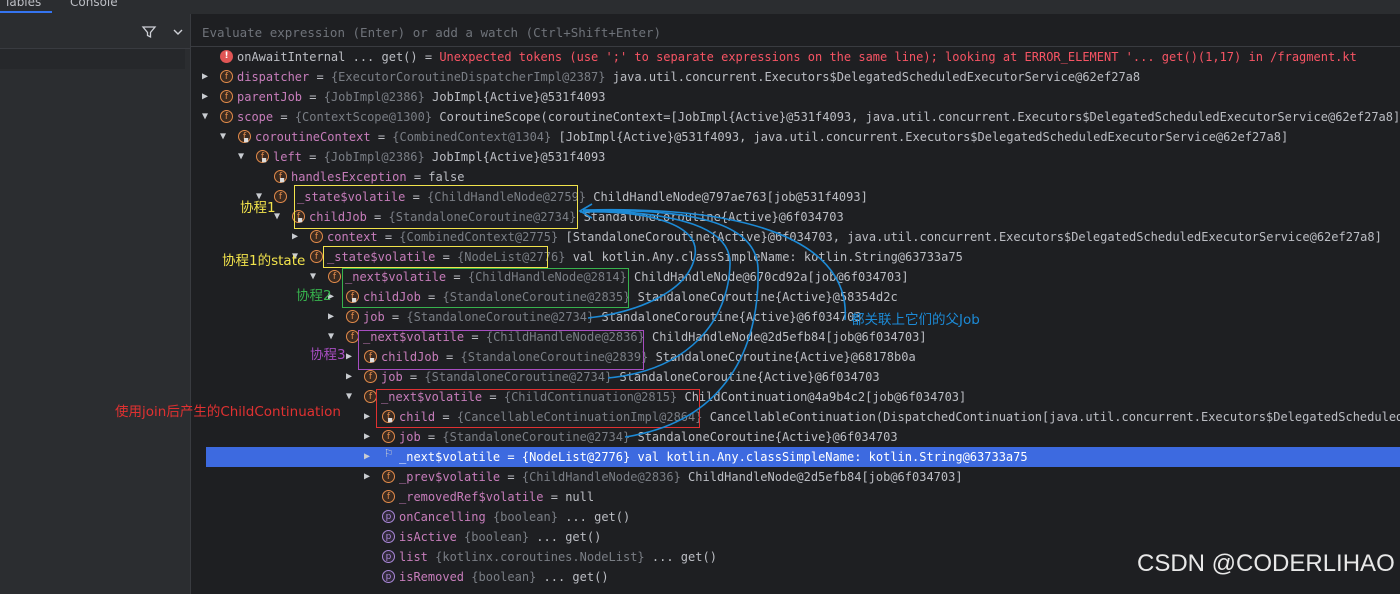  Describe the element at coordinates (258, 208) in the screenshot. I see `annotation-coroutine1: 协程1` at that location.